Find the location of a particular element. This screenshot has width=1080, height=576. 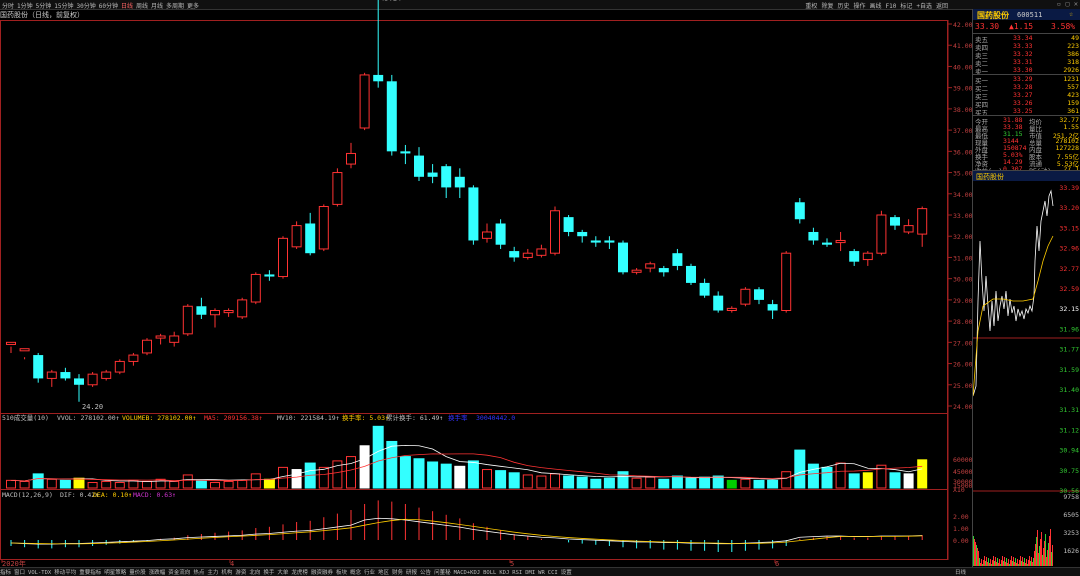

indicator-tab-28: KDJ is located at coordinates (504, 573).